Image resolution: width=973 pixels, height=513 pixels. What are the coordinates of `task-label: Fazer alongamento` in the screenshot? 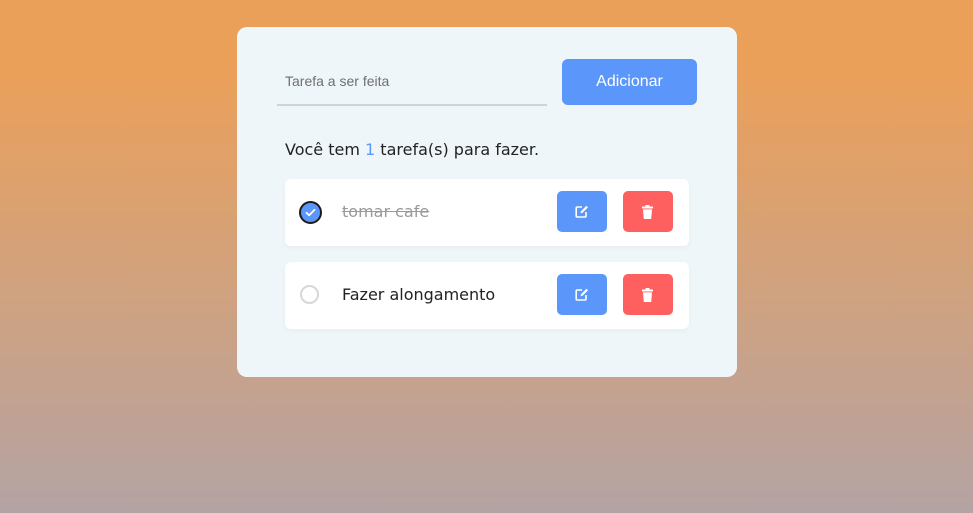 It's located at (419, 294).